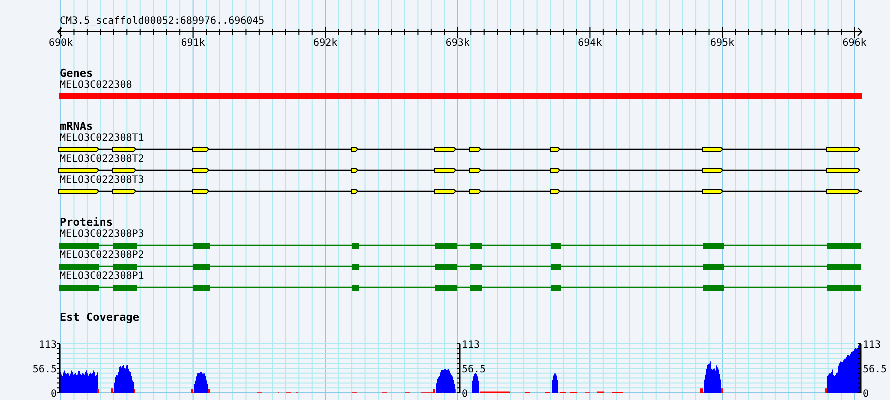  Describe the element at coordinates (590, 43) in the screenshot. I see `tick-label: 694k` at that location.